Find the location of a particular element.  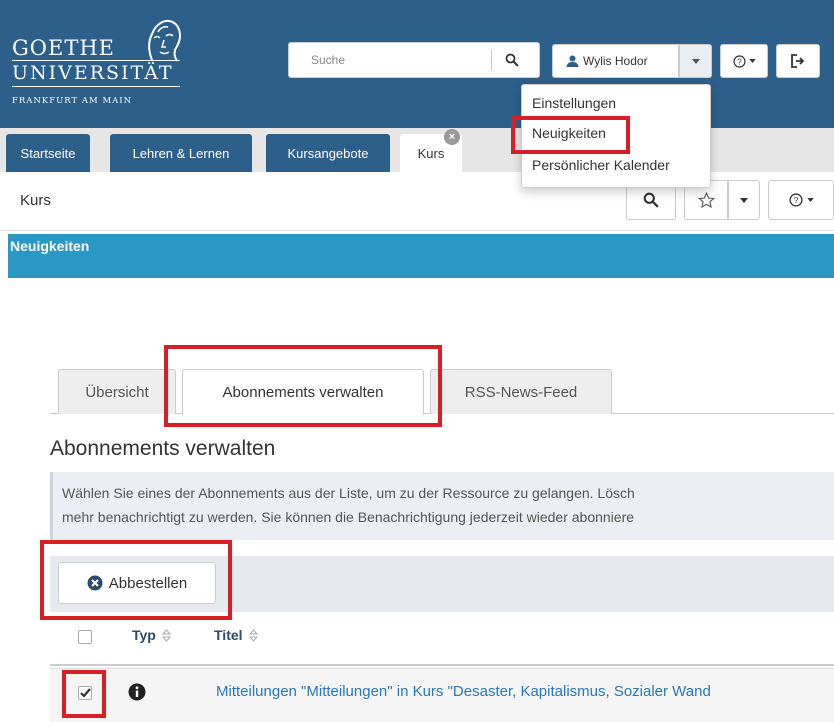

column-header-titel: Titel is located at coordinates (236, 635).